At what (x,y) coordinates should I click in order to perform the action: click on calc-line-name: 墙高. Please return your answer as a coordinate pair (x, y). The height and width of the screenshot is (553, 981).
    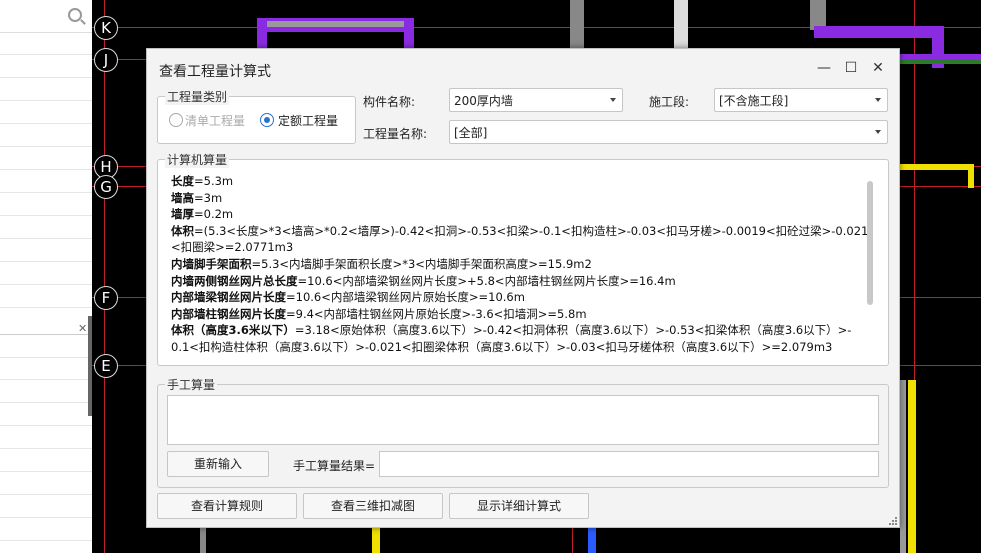
    Looking at the image, I should click on (182, 197).